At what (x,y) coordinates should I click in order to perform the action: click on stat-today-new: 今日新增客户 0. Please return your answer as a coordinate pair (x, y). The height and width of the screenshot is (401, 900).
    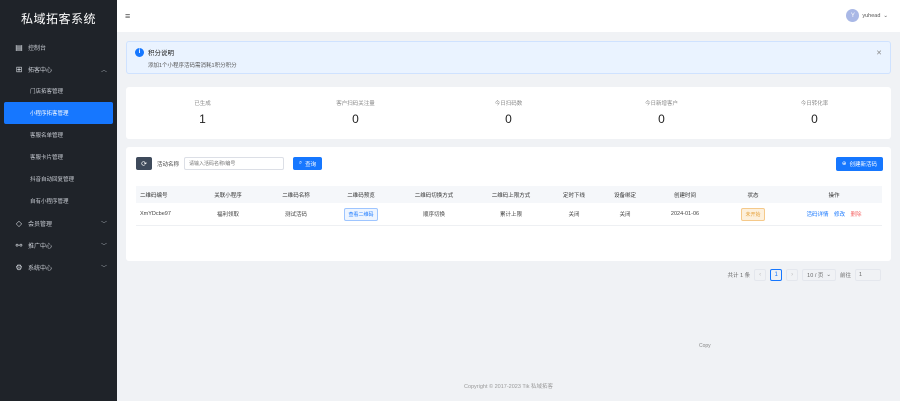
    Looking at the image, I should click on (661, 113).